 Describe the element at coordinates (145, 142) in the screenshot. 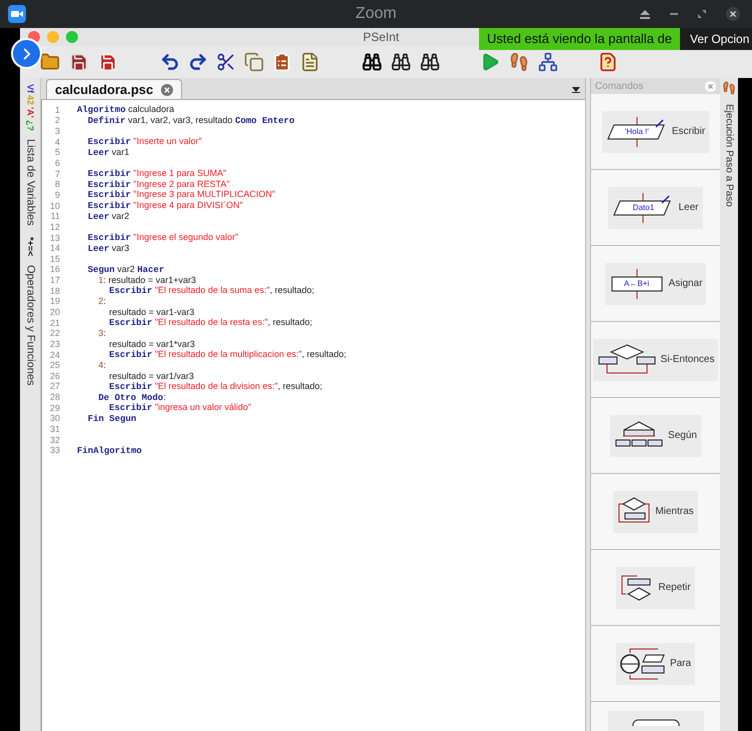

I see `code-line: Escribir "Inserte un valor"` at that location.